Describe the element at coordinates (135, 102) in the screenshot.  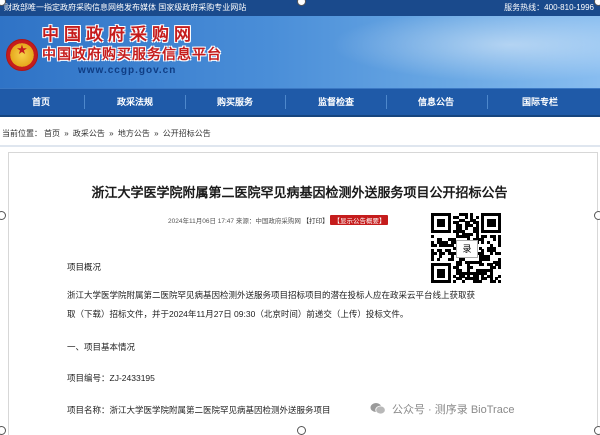
I see `nav-item-regulations: 政采法规` at that location.